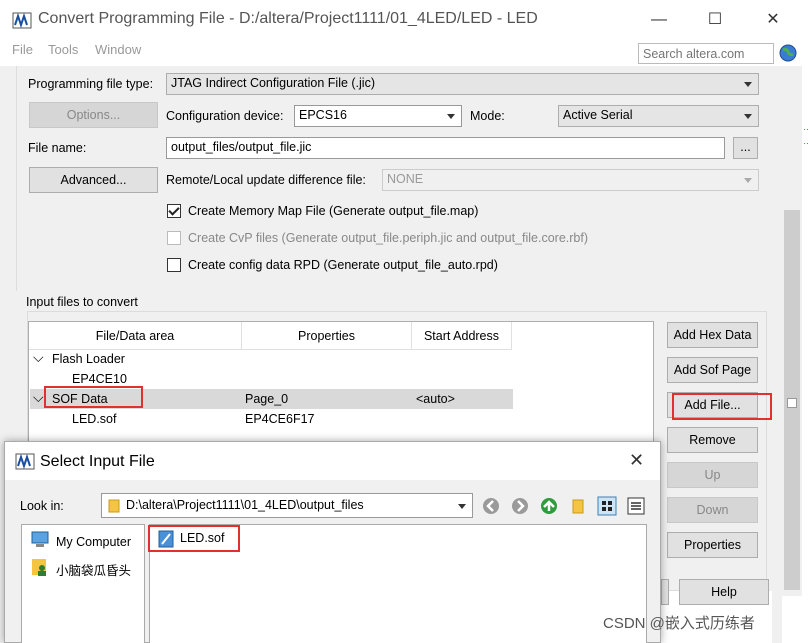 This screenshot has height=643, width=809. What do you see at coordinates (712, 335) in the screenshot?
I see `add-hex-data-button: Add Hex Data` at bounding box center [712, 335].